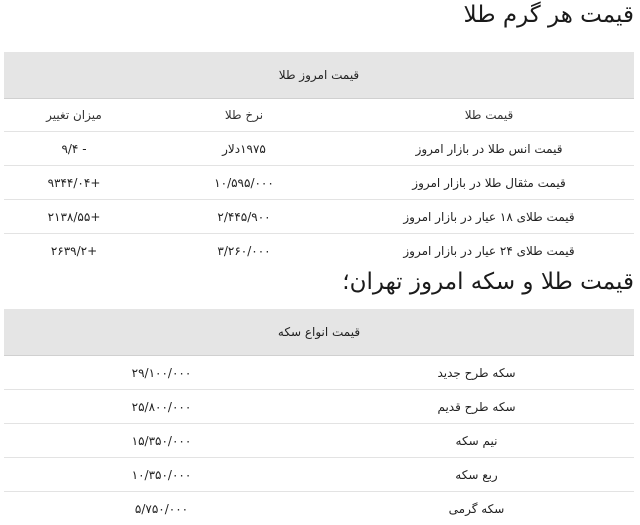 The width and height of the screenshot is (640, 525). I want to click on table-row: سکه گرمی ۵/۷۵۰/۰۰۰, so click(319, 508).